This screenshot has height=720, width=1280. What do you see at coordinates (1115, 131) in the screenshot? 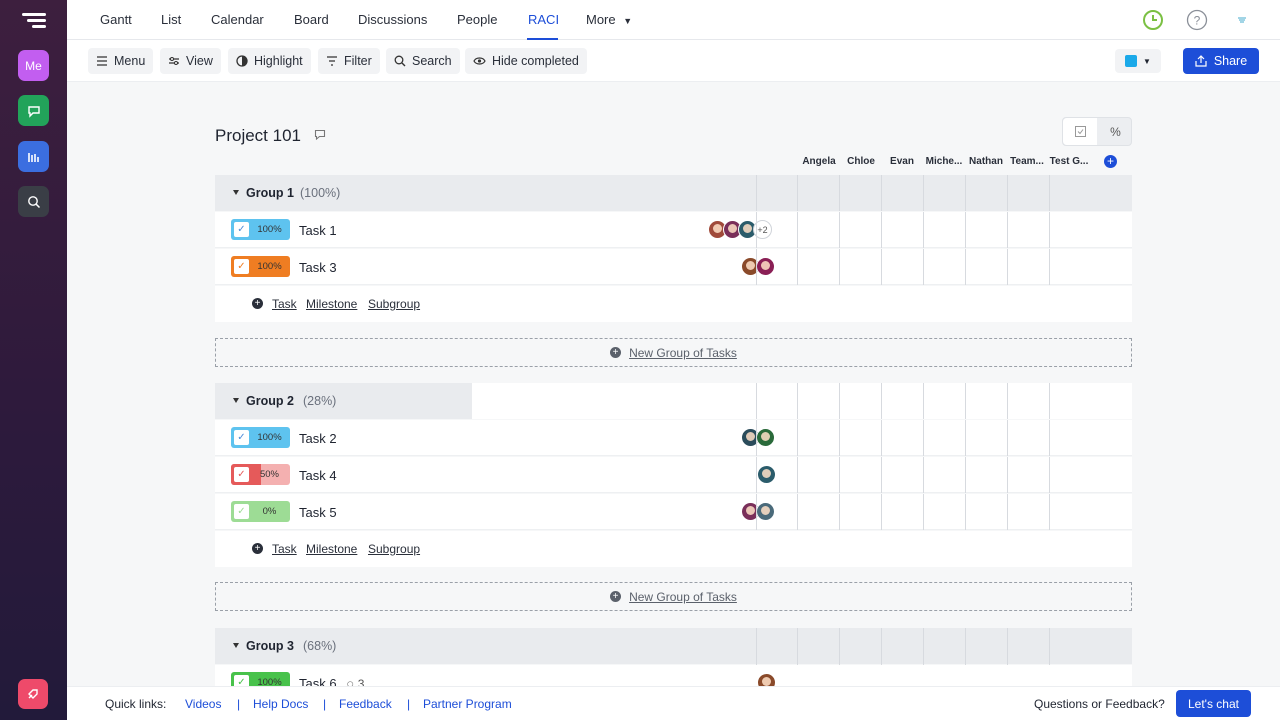
I see `percent-view-button: %` at bounding box center [1115, 131].